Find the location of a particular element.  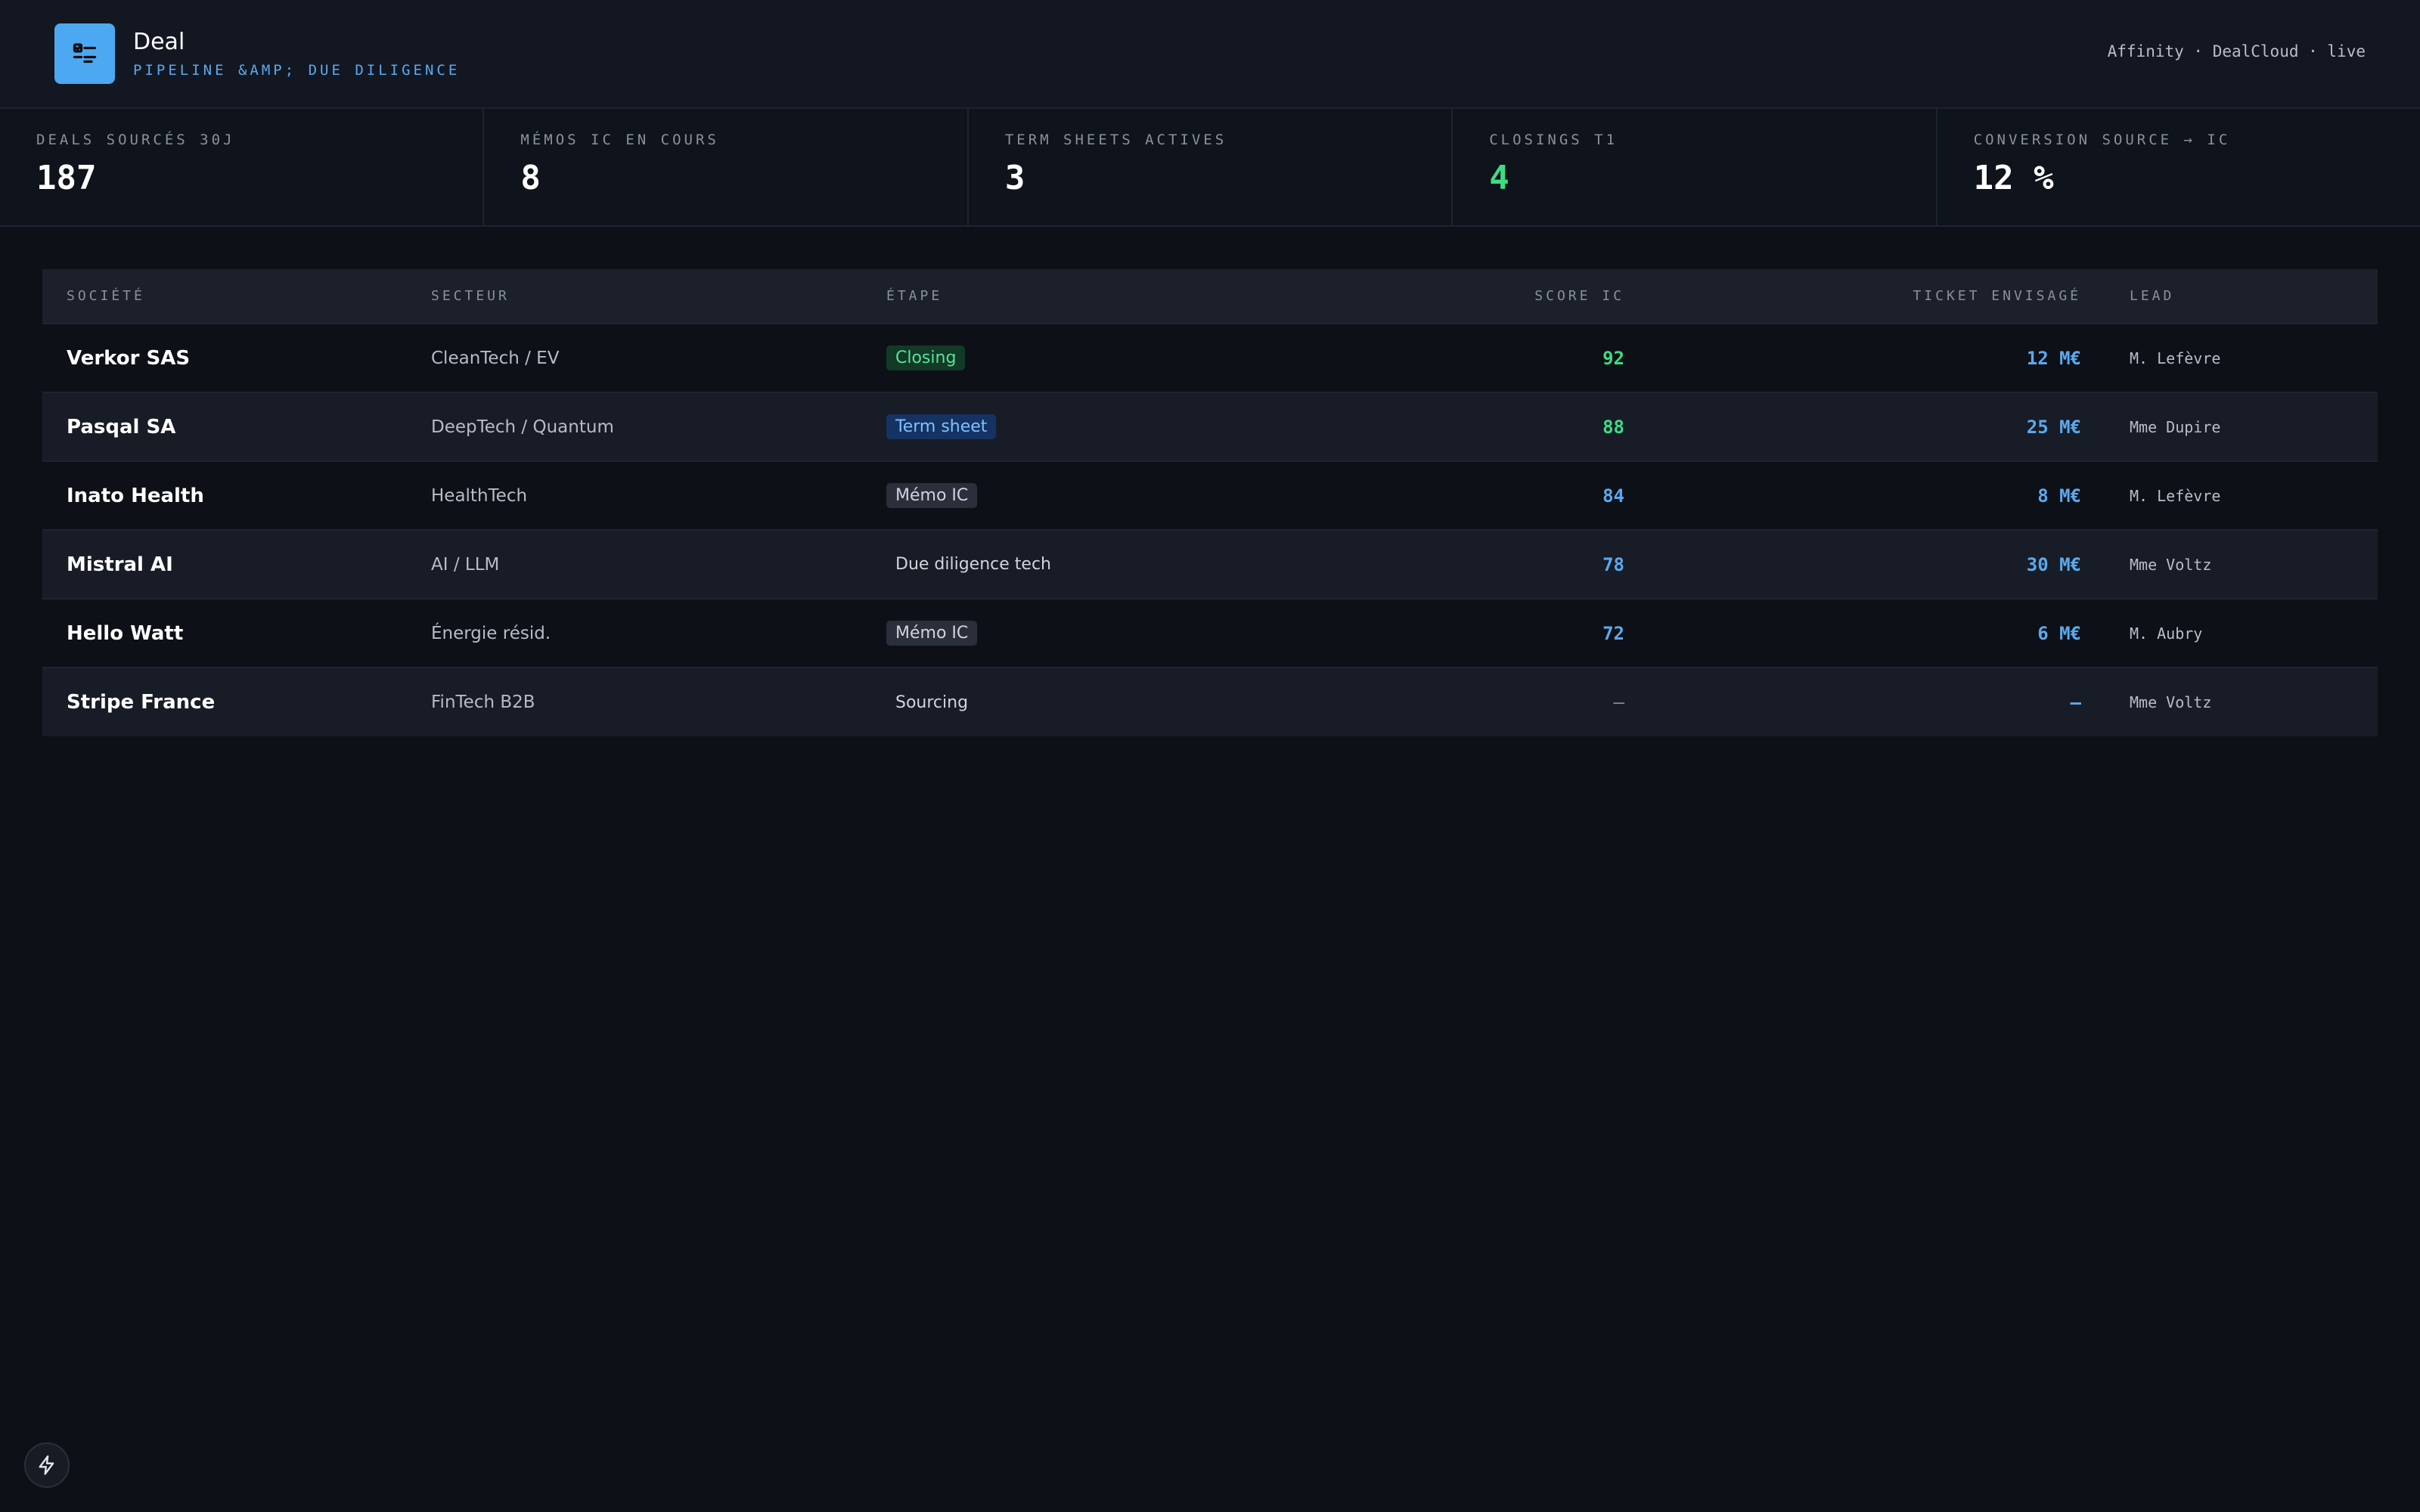

cell-score: 72 is located at coordinates (1613, 633).